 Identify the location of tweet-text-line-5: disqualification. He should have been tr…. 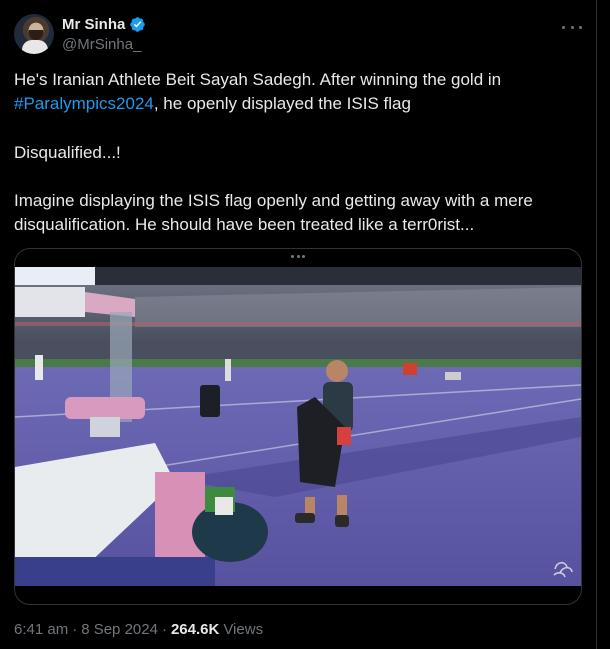
(244, 224).